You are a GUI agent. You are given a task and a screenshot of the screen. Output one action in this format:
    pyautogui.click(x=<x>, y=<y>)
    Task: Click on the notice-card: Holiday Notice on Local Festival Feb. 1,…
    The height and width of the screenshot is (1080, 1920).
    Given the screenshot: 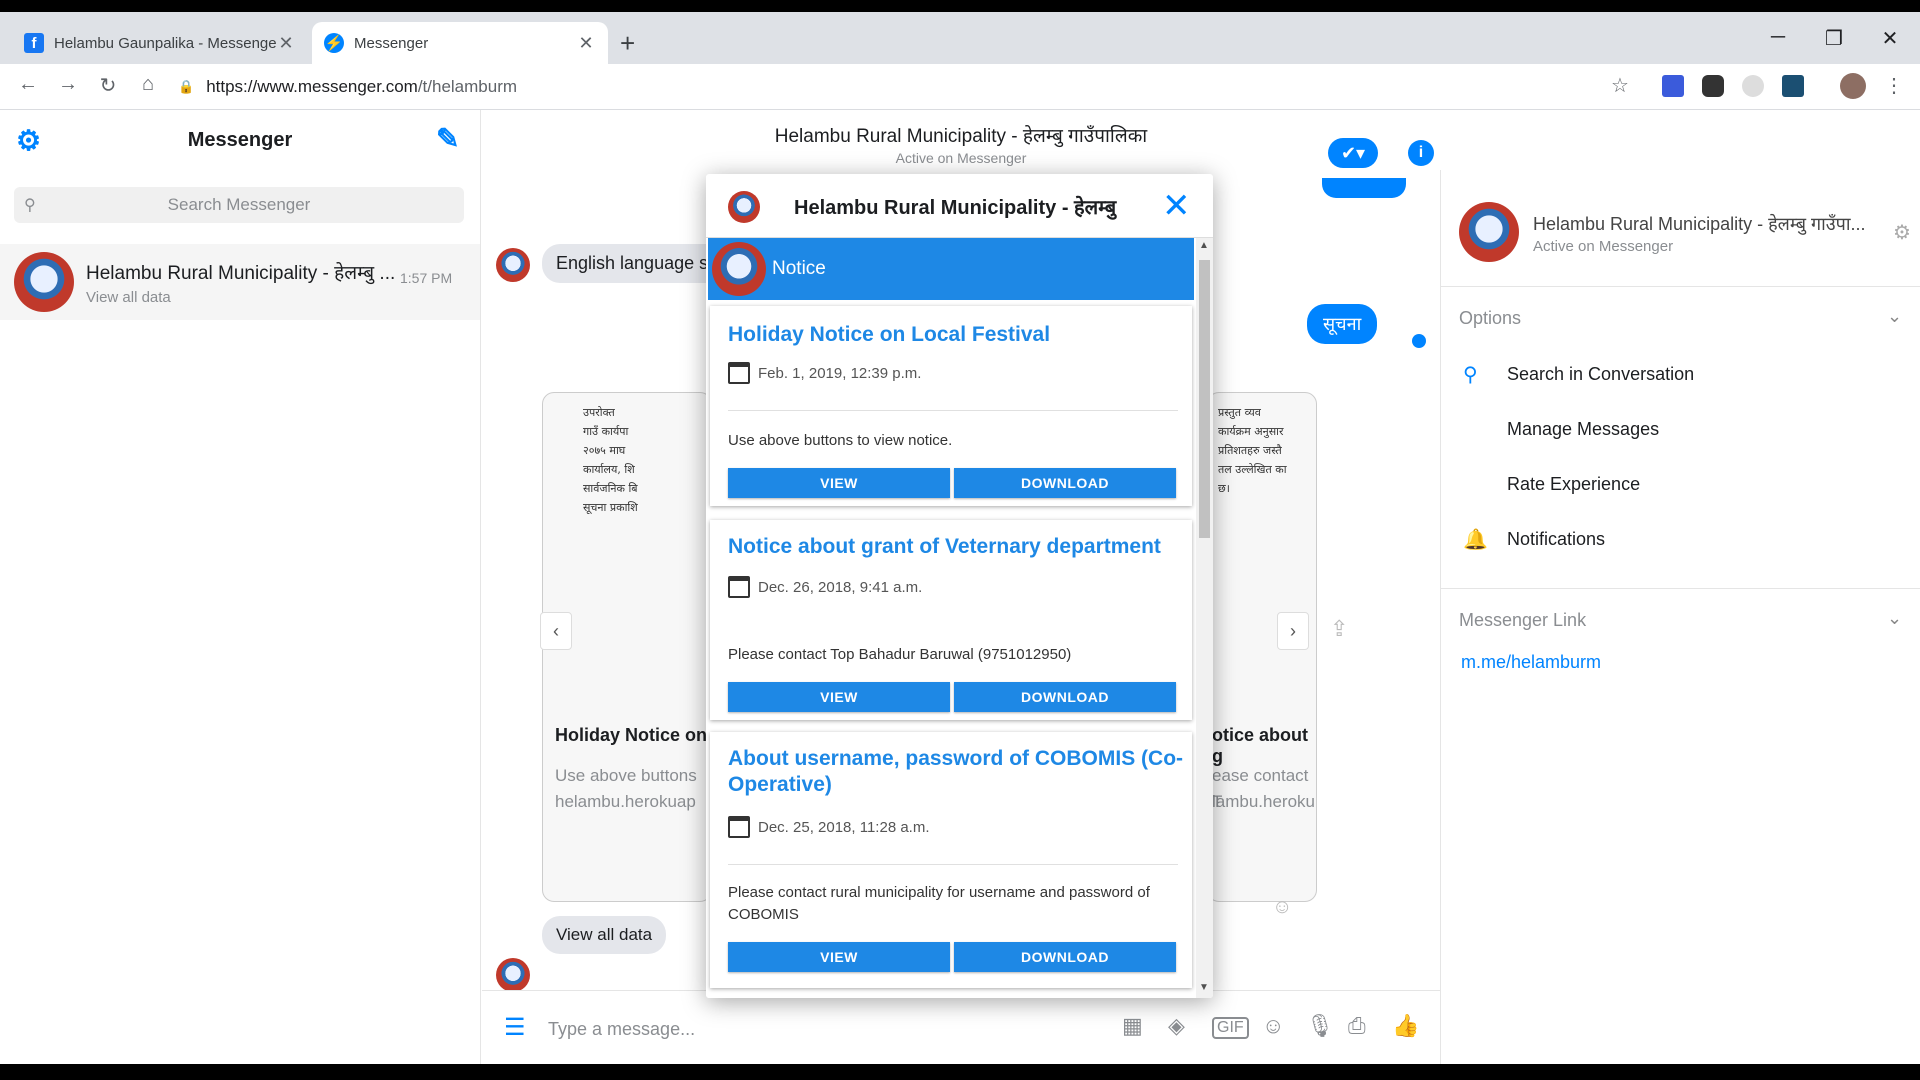 What is the action you would take?
    pyautogui.click(x=951, y=406)
    